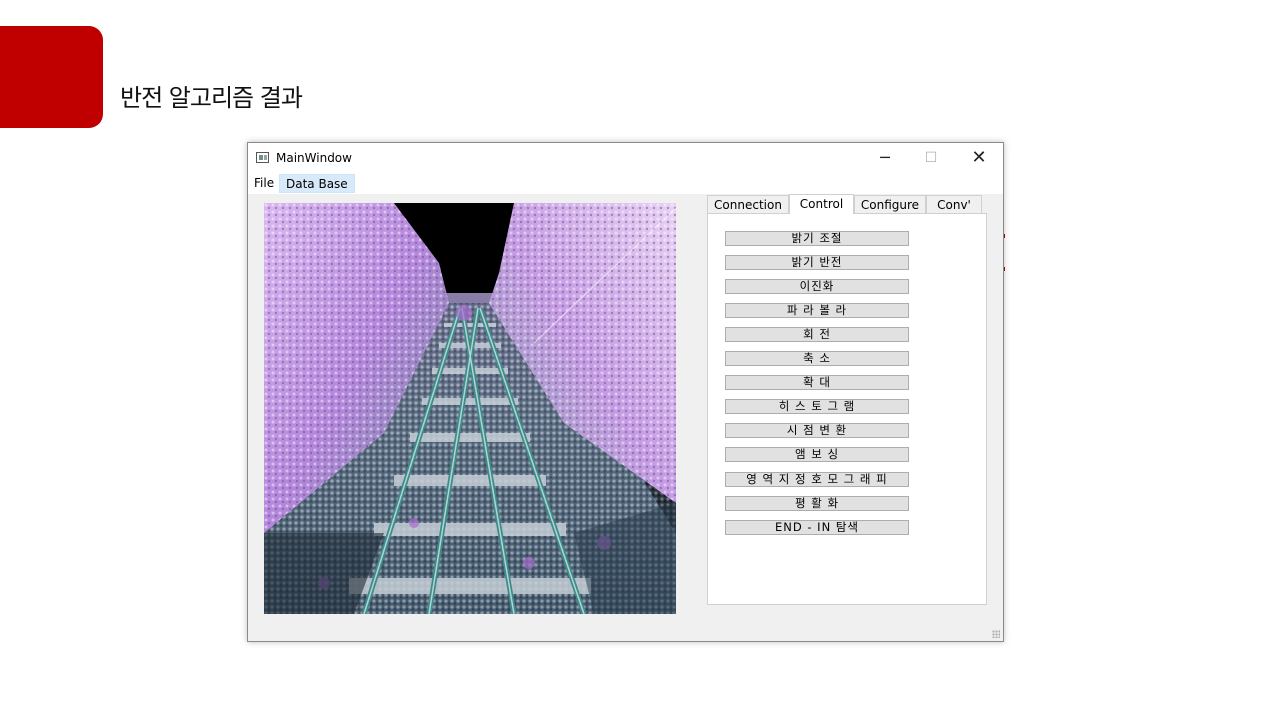 The image size is (1280, 720). I want to click on tab-connection: Connection, so click(748, 204).